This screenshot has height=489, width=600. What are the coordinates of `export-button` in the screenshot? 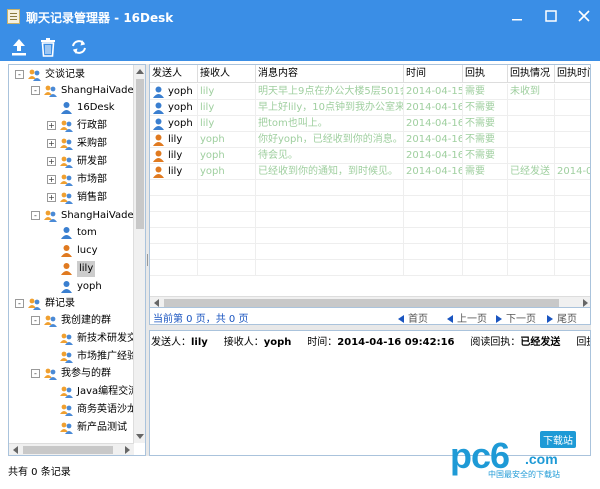 It's located at (19, 47).